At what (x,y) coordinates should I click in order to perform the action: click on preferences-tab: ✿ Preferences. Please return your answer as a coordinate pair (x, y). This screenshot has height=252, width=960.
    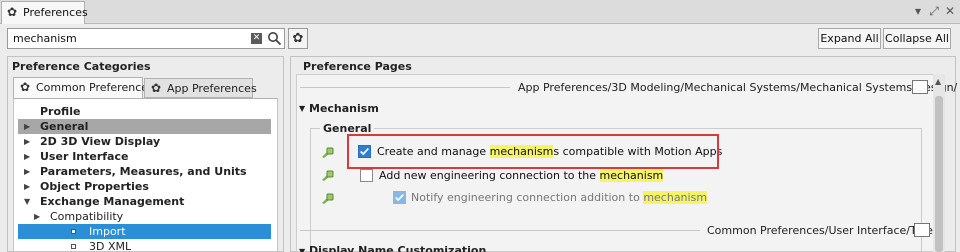
    Looking at the image, I should click on (44, 12).